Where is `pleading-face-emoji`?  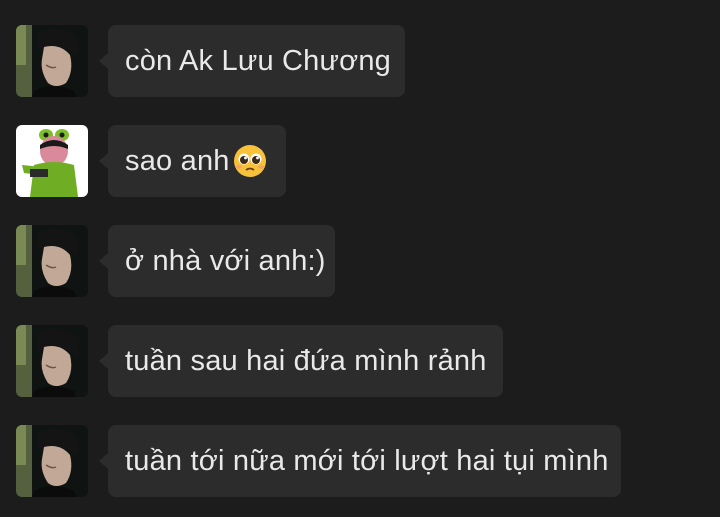 pleading-face-emoji is located at coordinates (250, 161).